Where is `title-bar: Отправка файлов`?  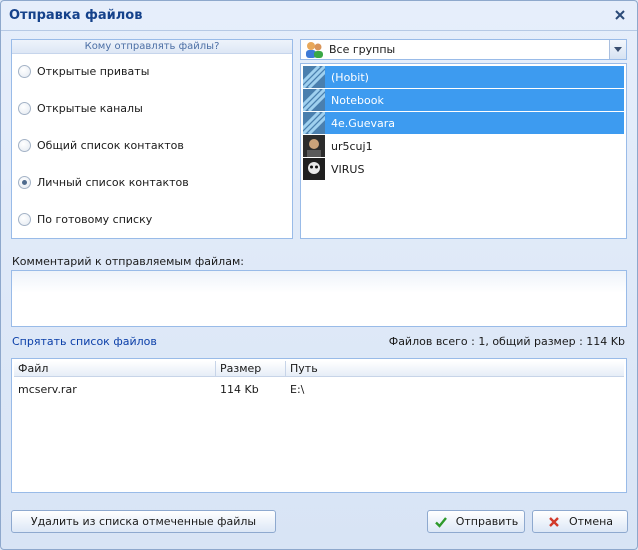 title-bar: Отправка файлов is located at coordinates (319, 16).